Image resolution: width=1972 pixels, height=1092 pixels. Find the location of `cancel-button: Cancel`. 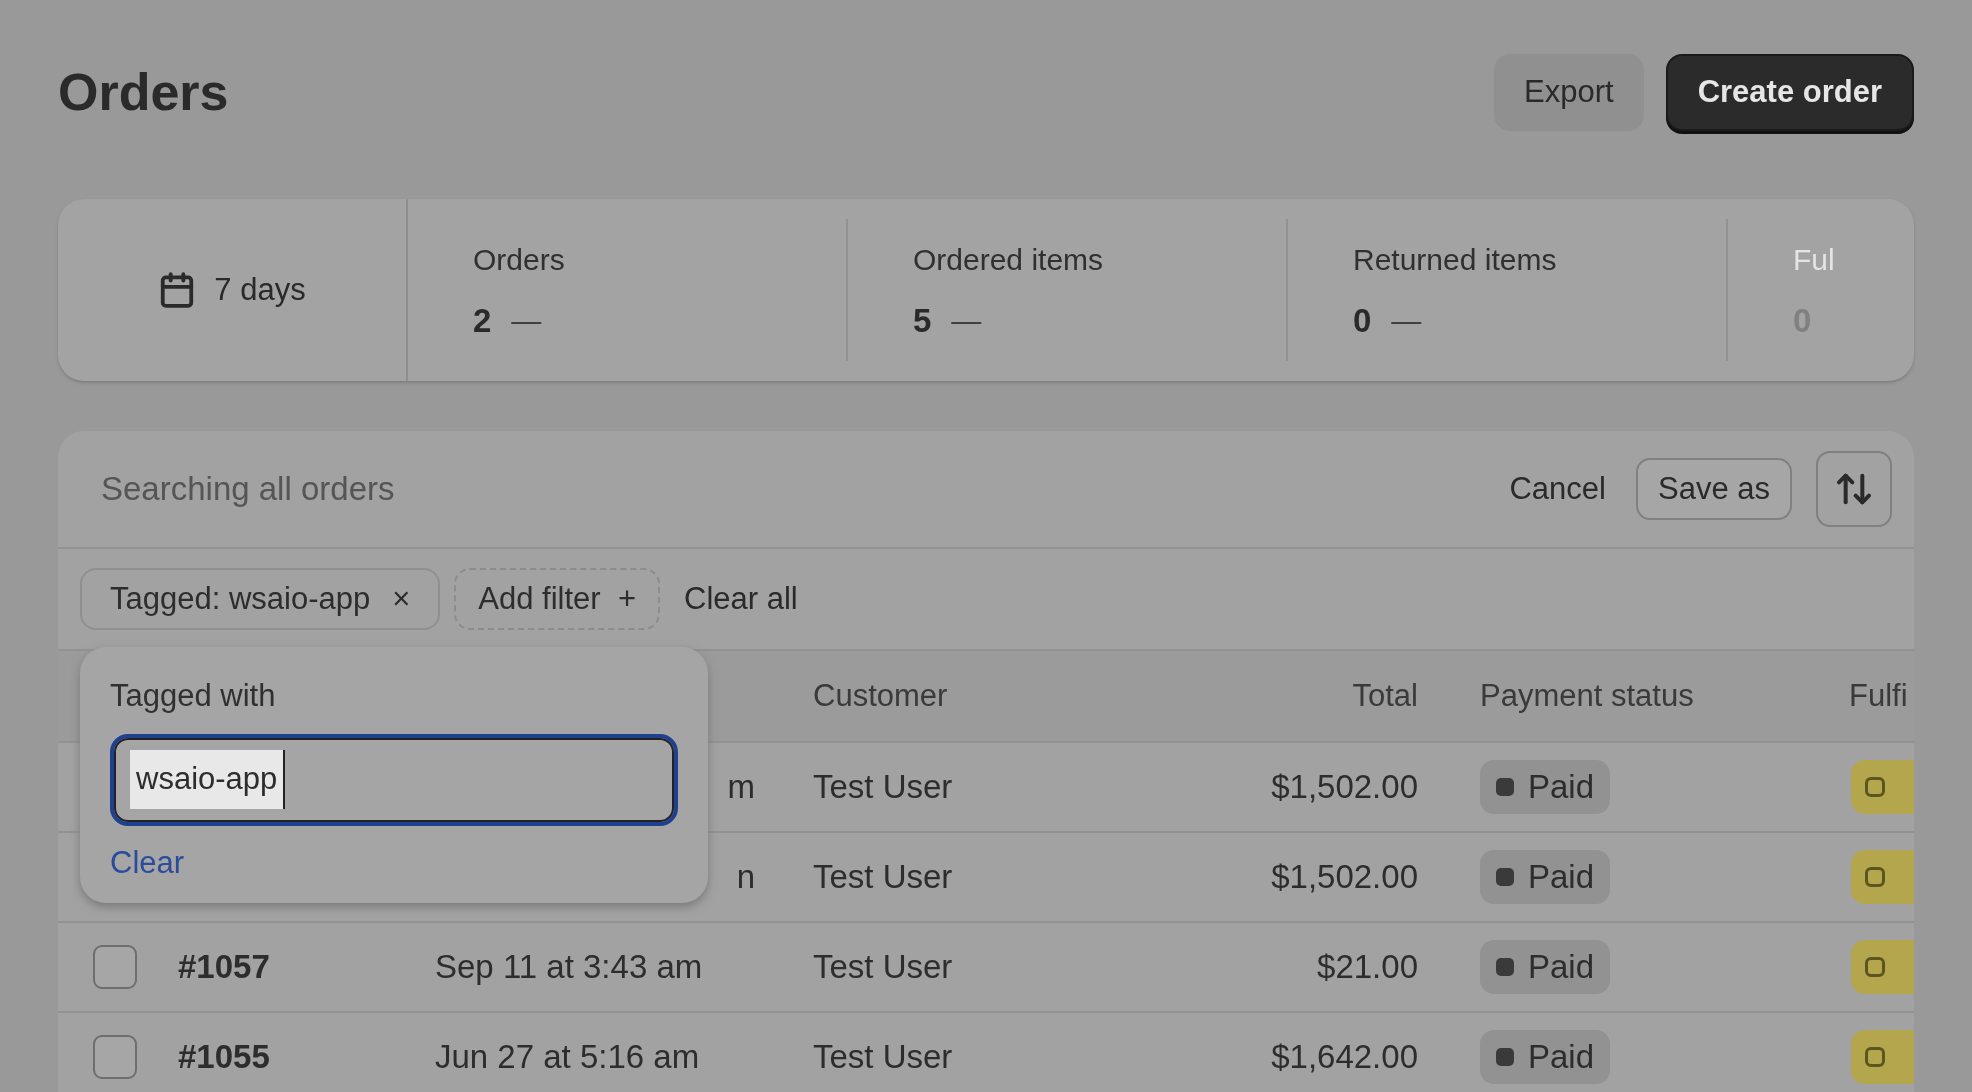

cancel-button: Cancel is located at coordinates (1557, 489).